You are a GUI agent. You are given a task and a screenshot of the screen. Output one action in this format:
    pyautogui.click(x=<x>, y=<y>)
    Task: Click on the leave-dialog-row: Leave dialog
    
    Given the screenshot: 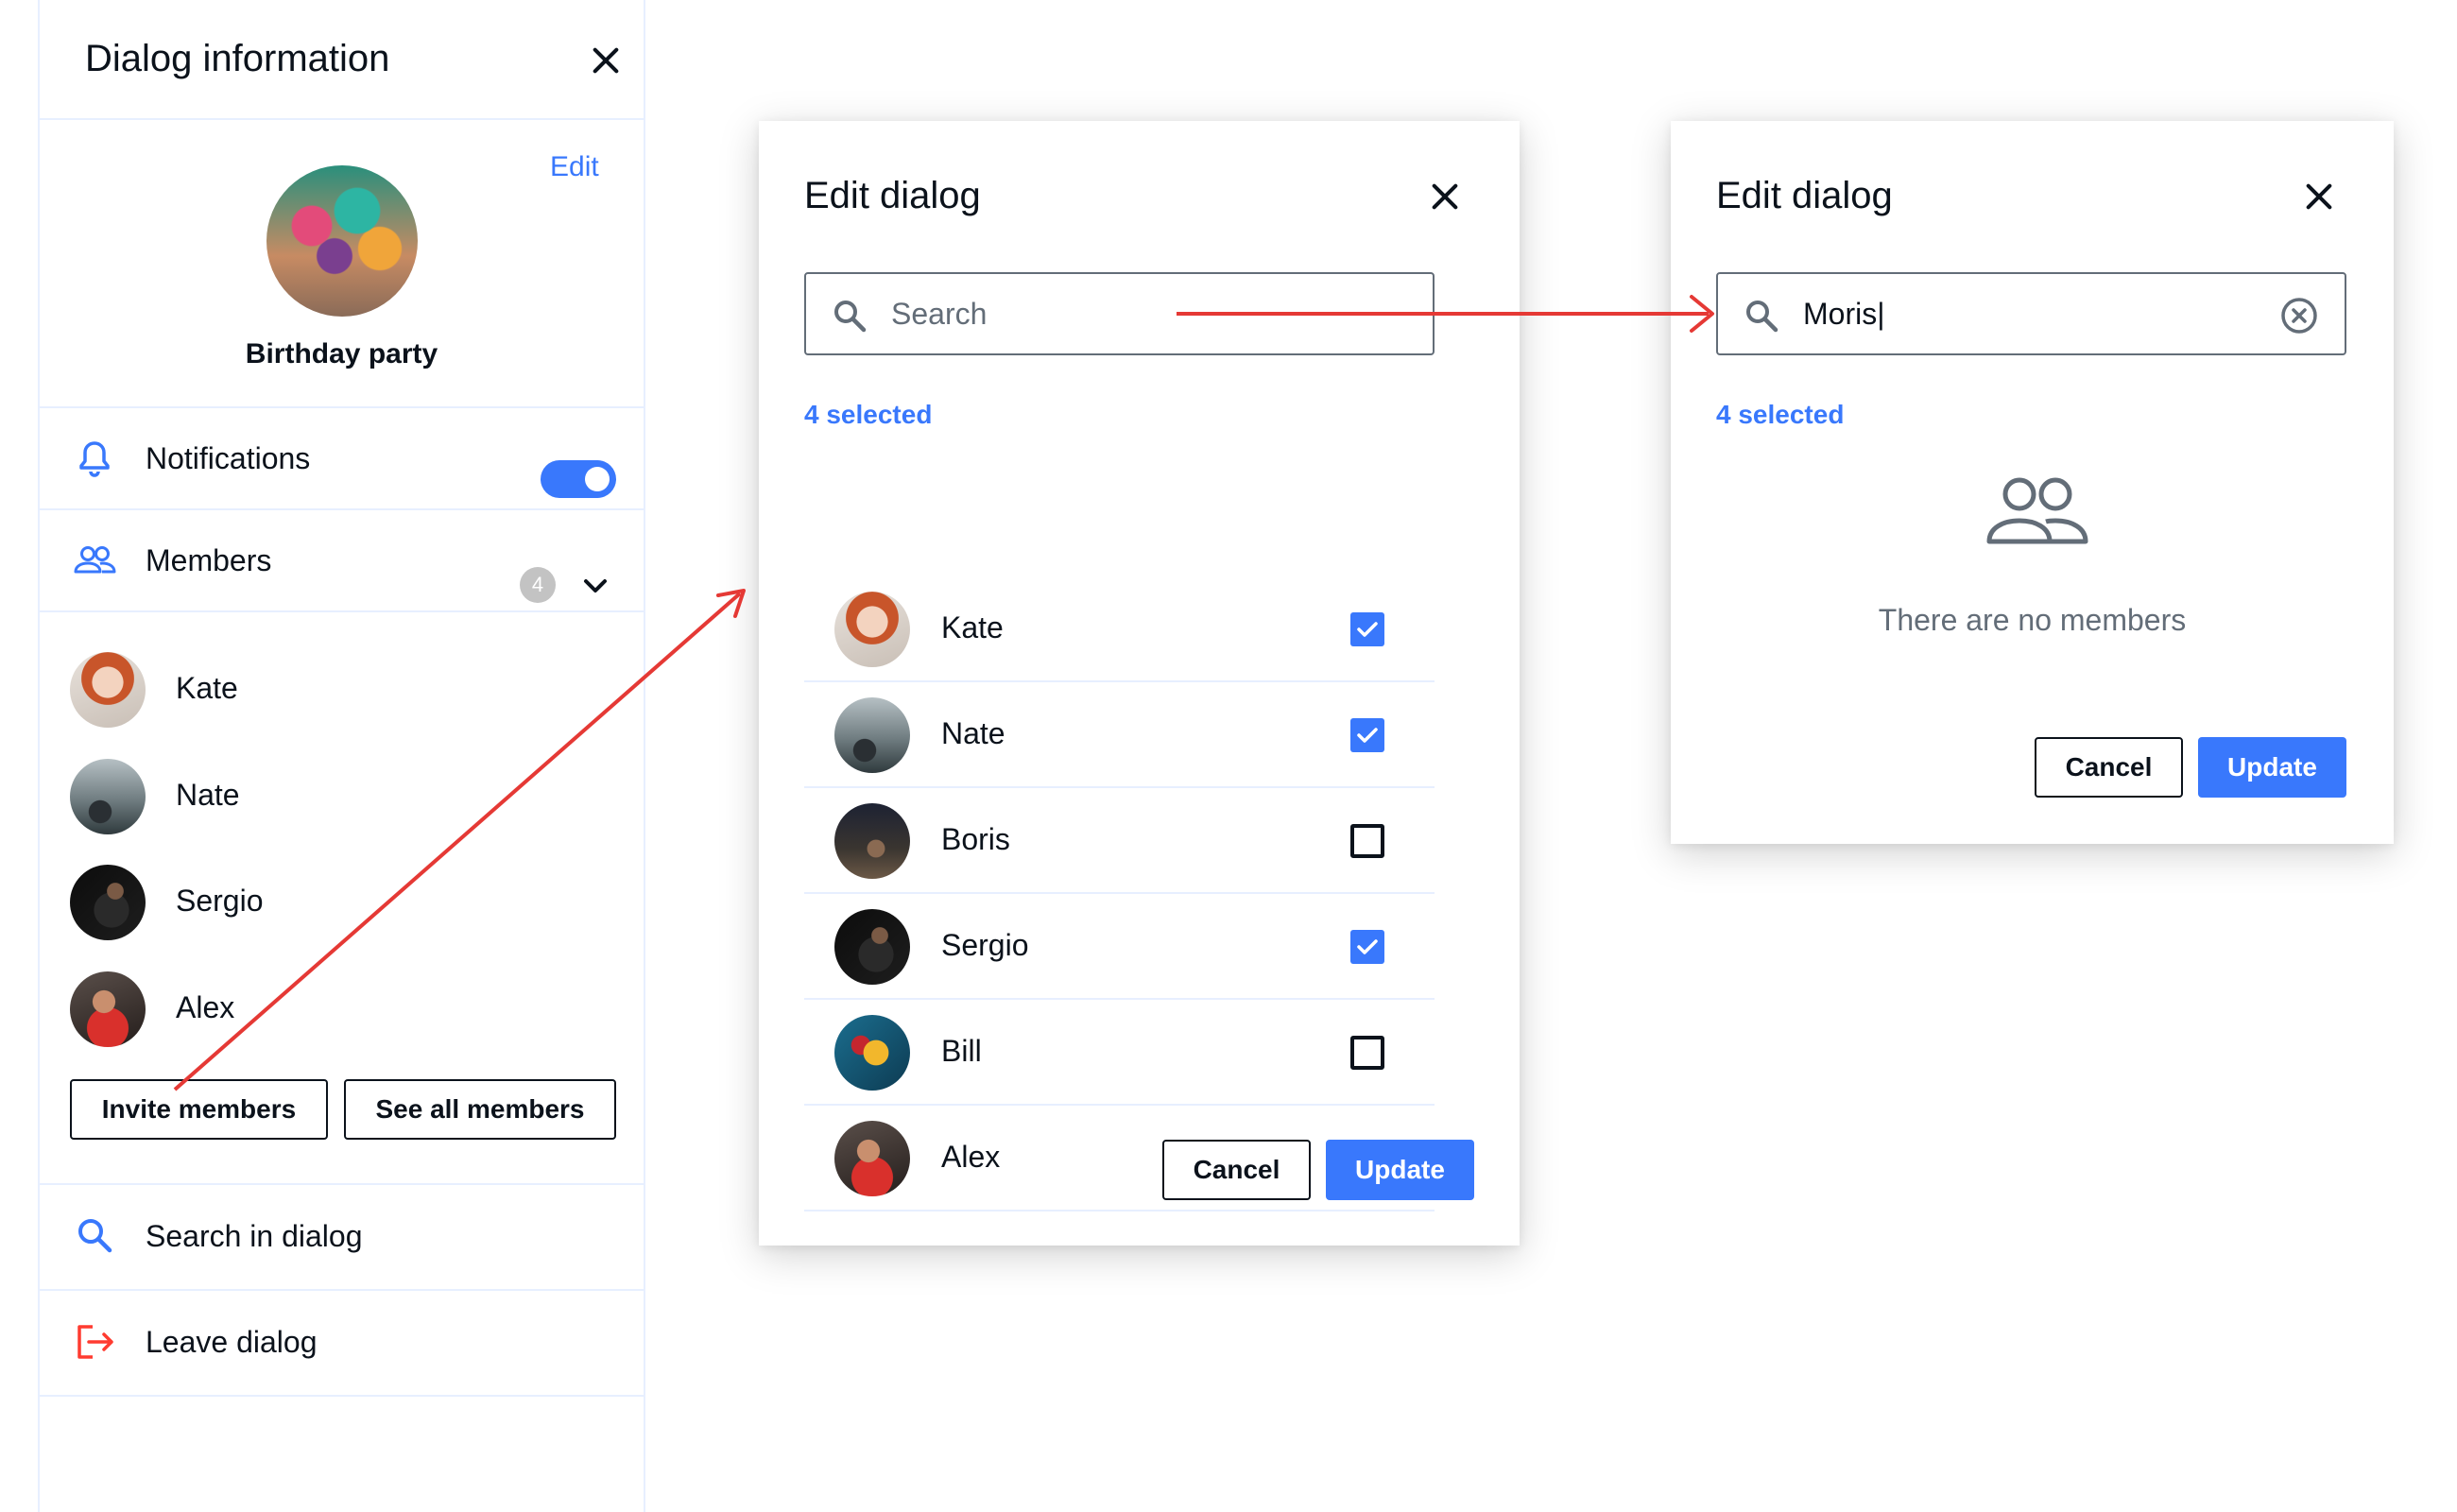 What is the action you would take?
    pyautogui.click(x=342, y=1343)
    